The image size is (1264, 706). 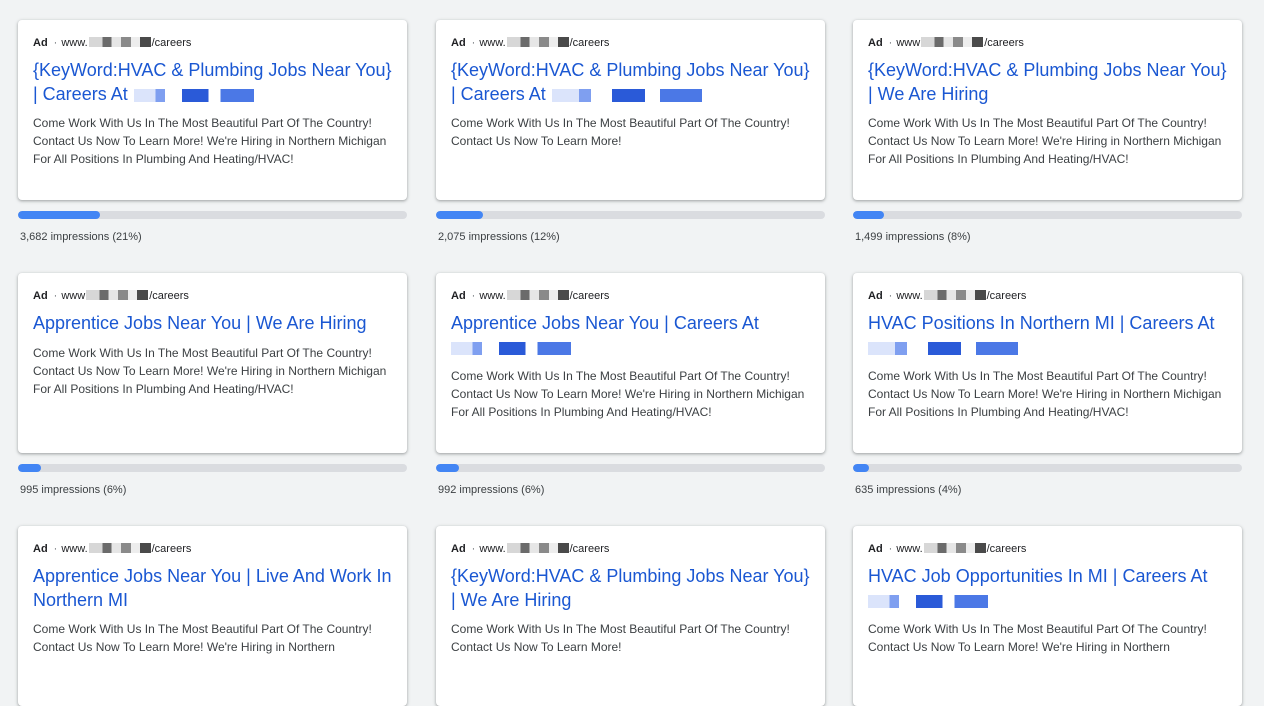 What do you see at coordinates (1047, 43) in the screenshot?
I see `display-url: Ad · www/careers` at bounding box center [1047, 43].